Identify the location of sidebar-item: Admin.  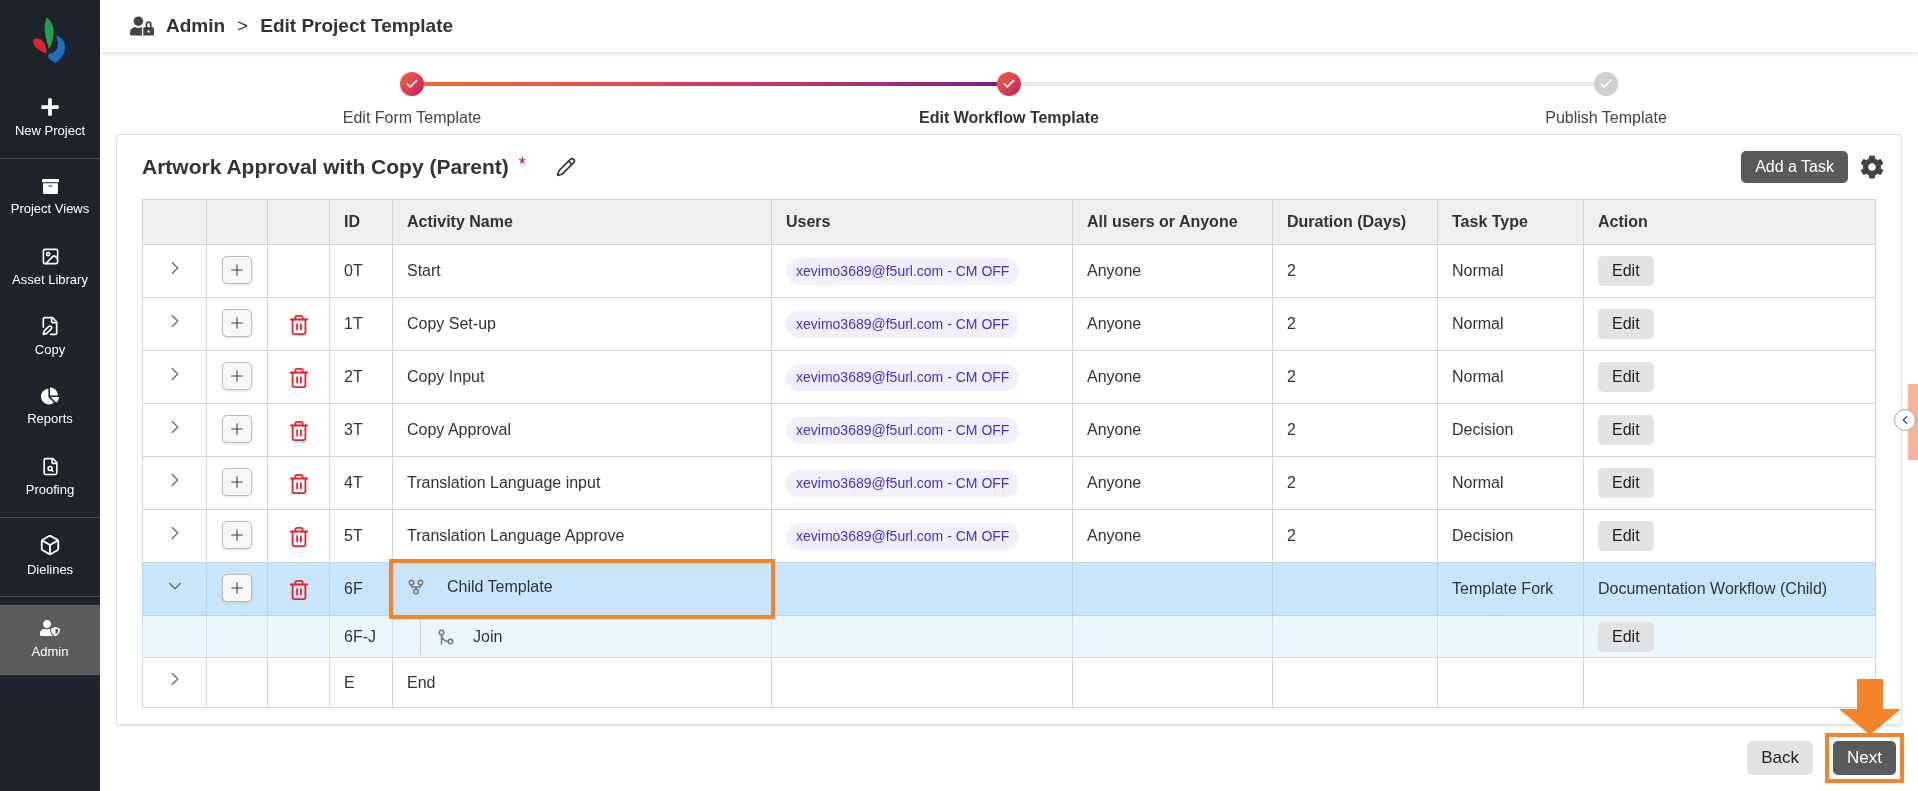
(50, 640).